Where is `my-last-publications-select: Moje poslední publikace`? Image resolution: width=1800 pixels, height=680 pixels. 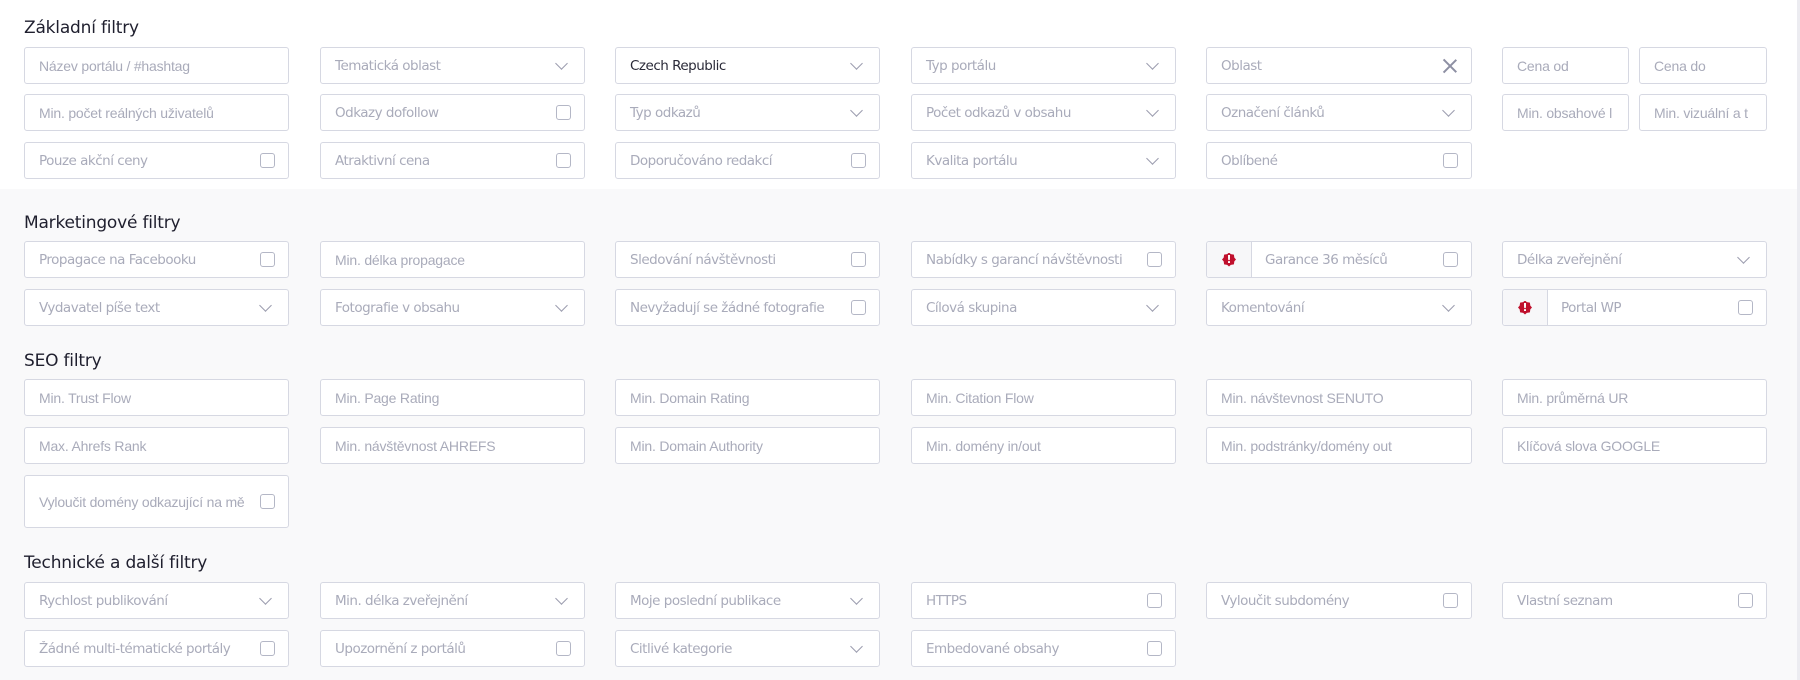
my-last-publications-select: Moje poslední publikace is located at coordinates (747, 600).